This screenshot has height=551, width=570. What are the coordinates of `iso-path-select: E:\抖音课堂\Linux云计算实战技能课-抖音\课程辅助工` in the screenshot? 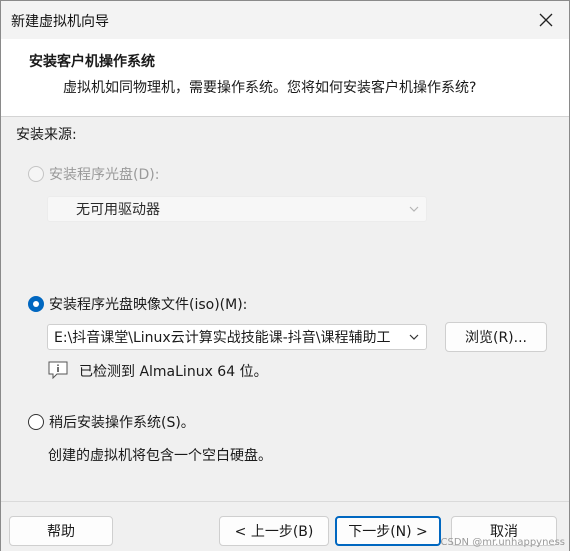 It's located at (237, 337).